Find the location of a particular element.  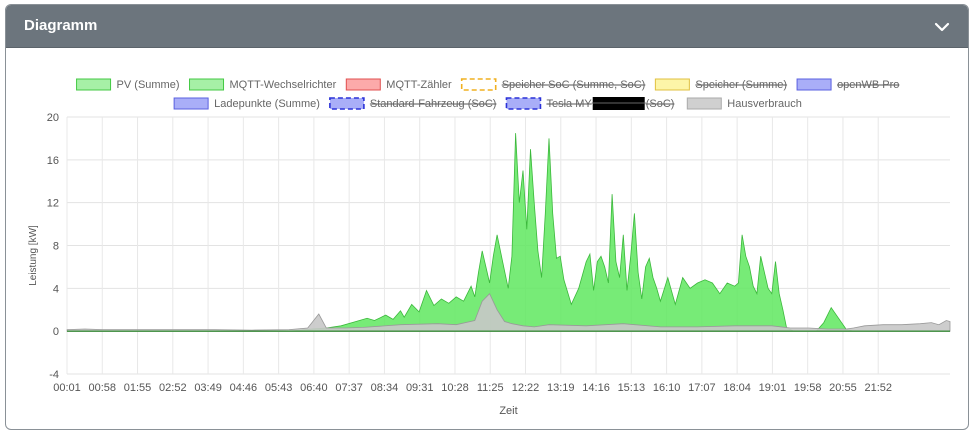

legend-label: Hausverbrauch is located at coordinates (764, 104).